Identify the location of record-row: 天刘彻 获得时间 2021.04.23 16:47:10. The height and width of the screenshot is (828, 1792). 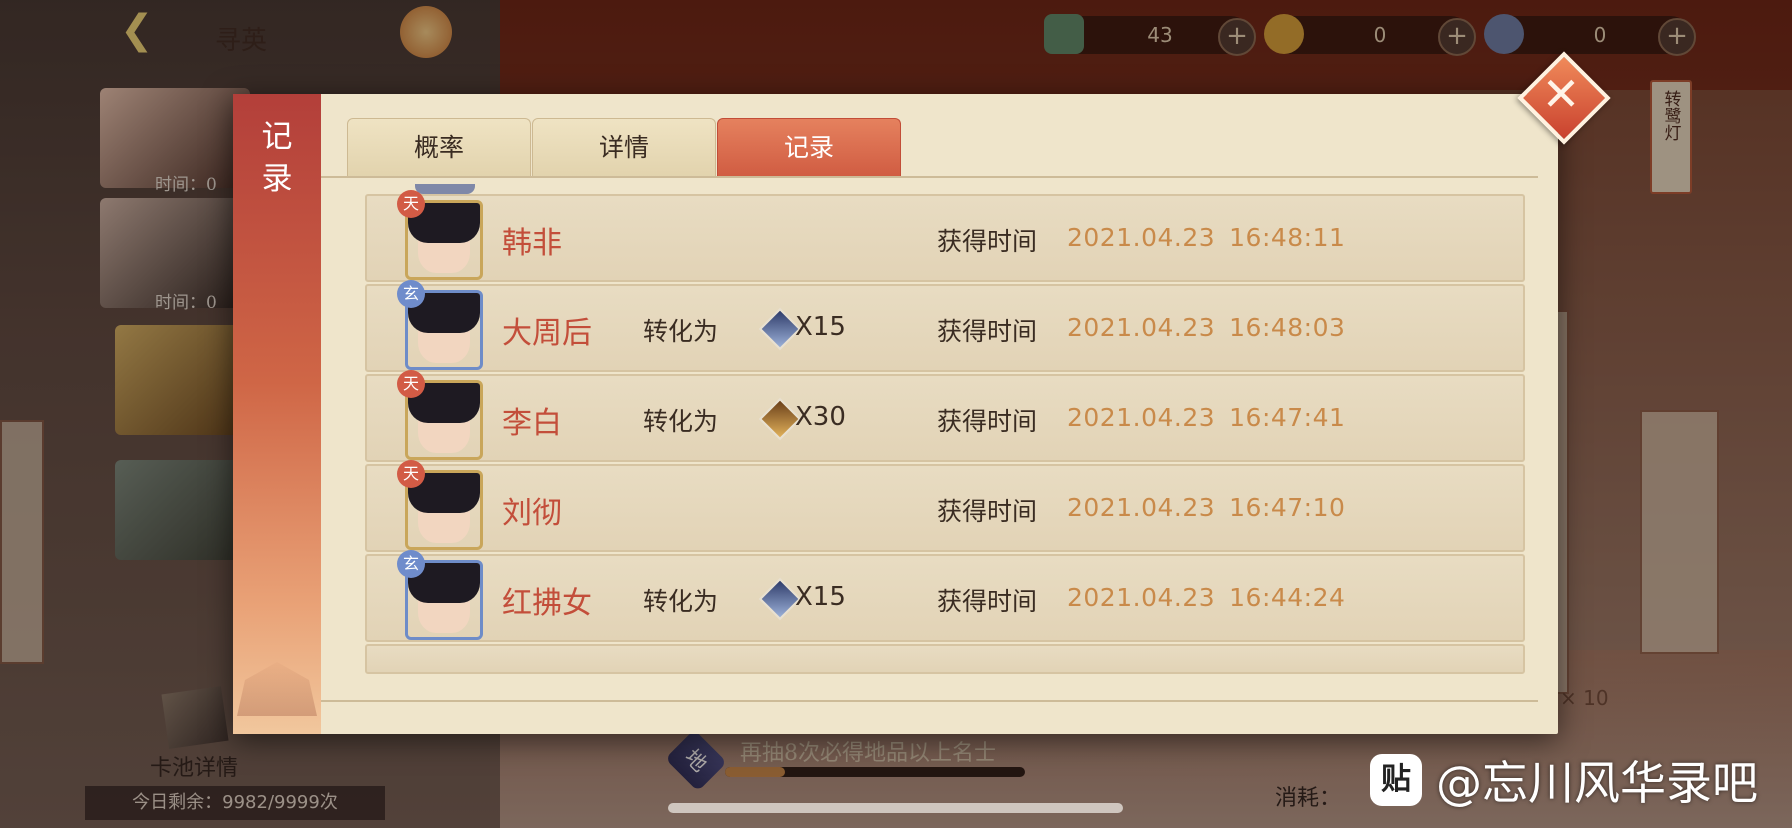
(945, 506).